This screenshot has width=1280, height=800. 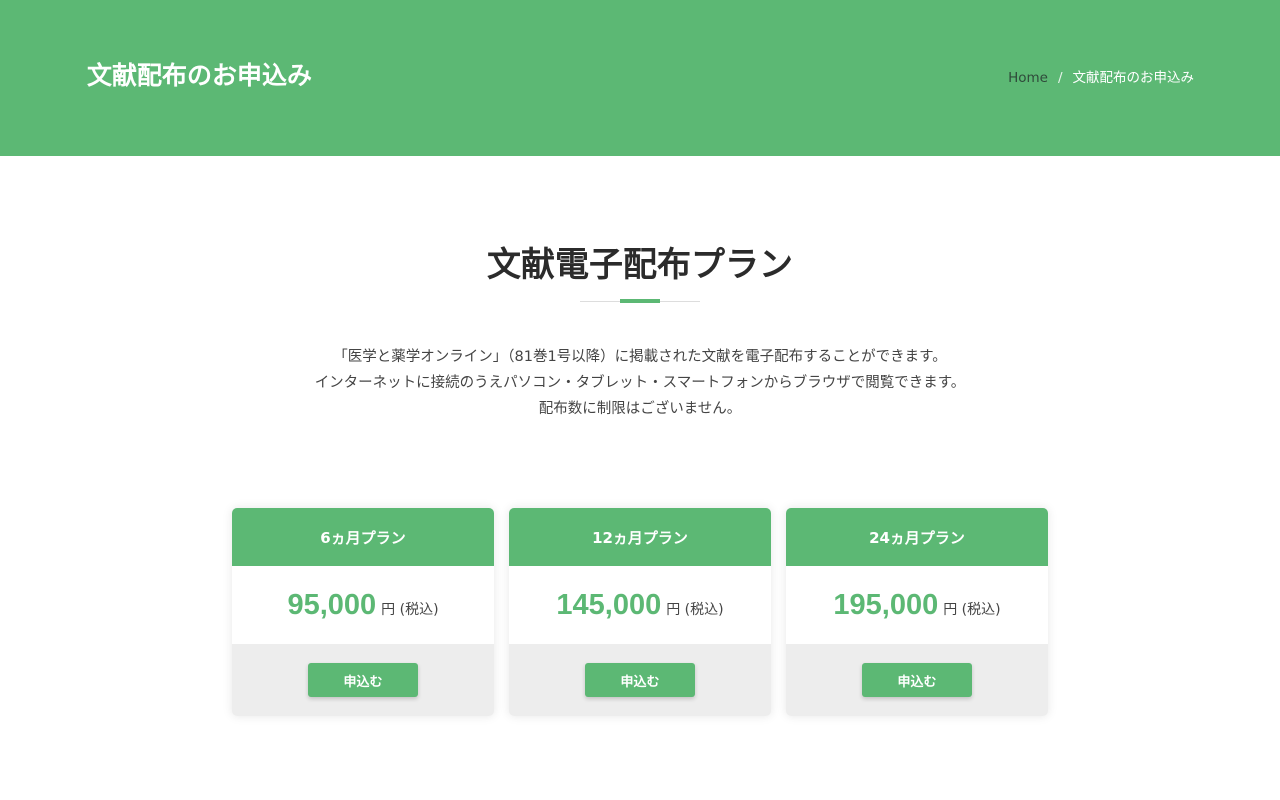 I want to click on page-title: 文献配布のお申込み, so click(x=200, y=75).